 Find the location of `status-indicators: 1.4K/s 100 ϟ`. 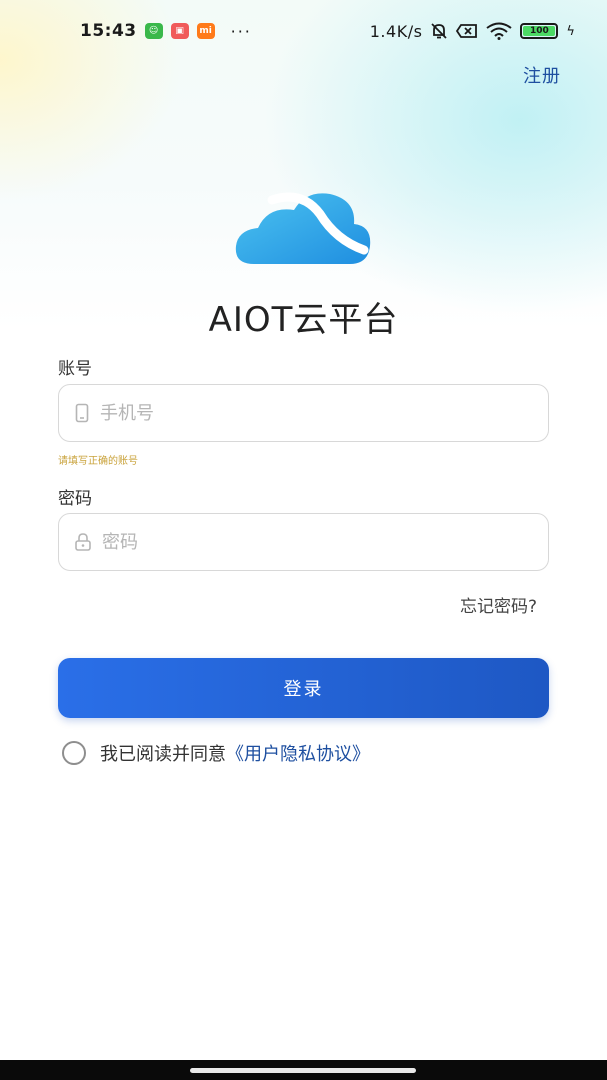

status-indicators: 1.4K/s 100 ϟ is located at coordinates (472, 31).